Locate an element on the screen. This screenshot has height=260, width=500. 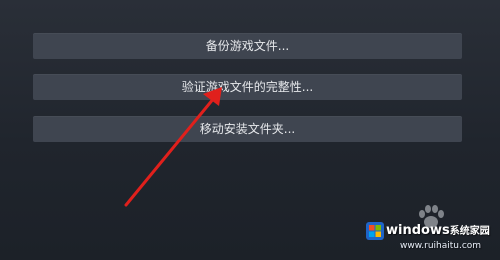
watermark-suffix: 系统家园 is located at coordinates (469, 231).